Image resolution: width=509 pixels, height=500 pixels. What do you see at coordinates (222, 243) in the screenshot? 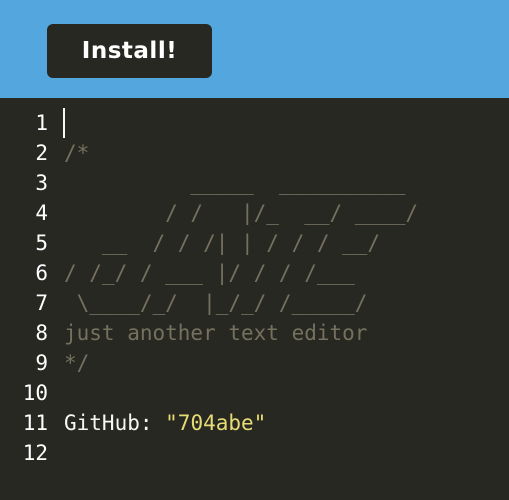
I see `line-content: __ / / /| | / / / __/` at bounding box center [222, 243].